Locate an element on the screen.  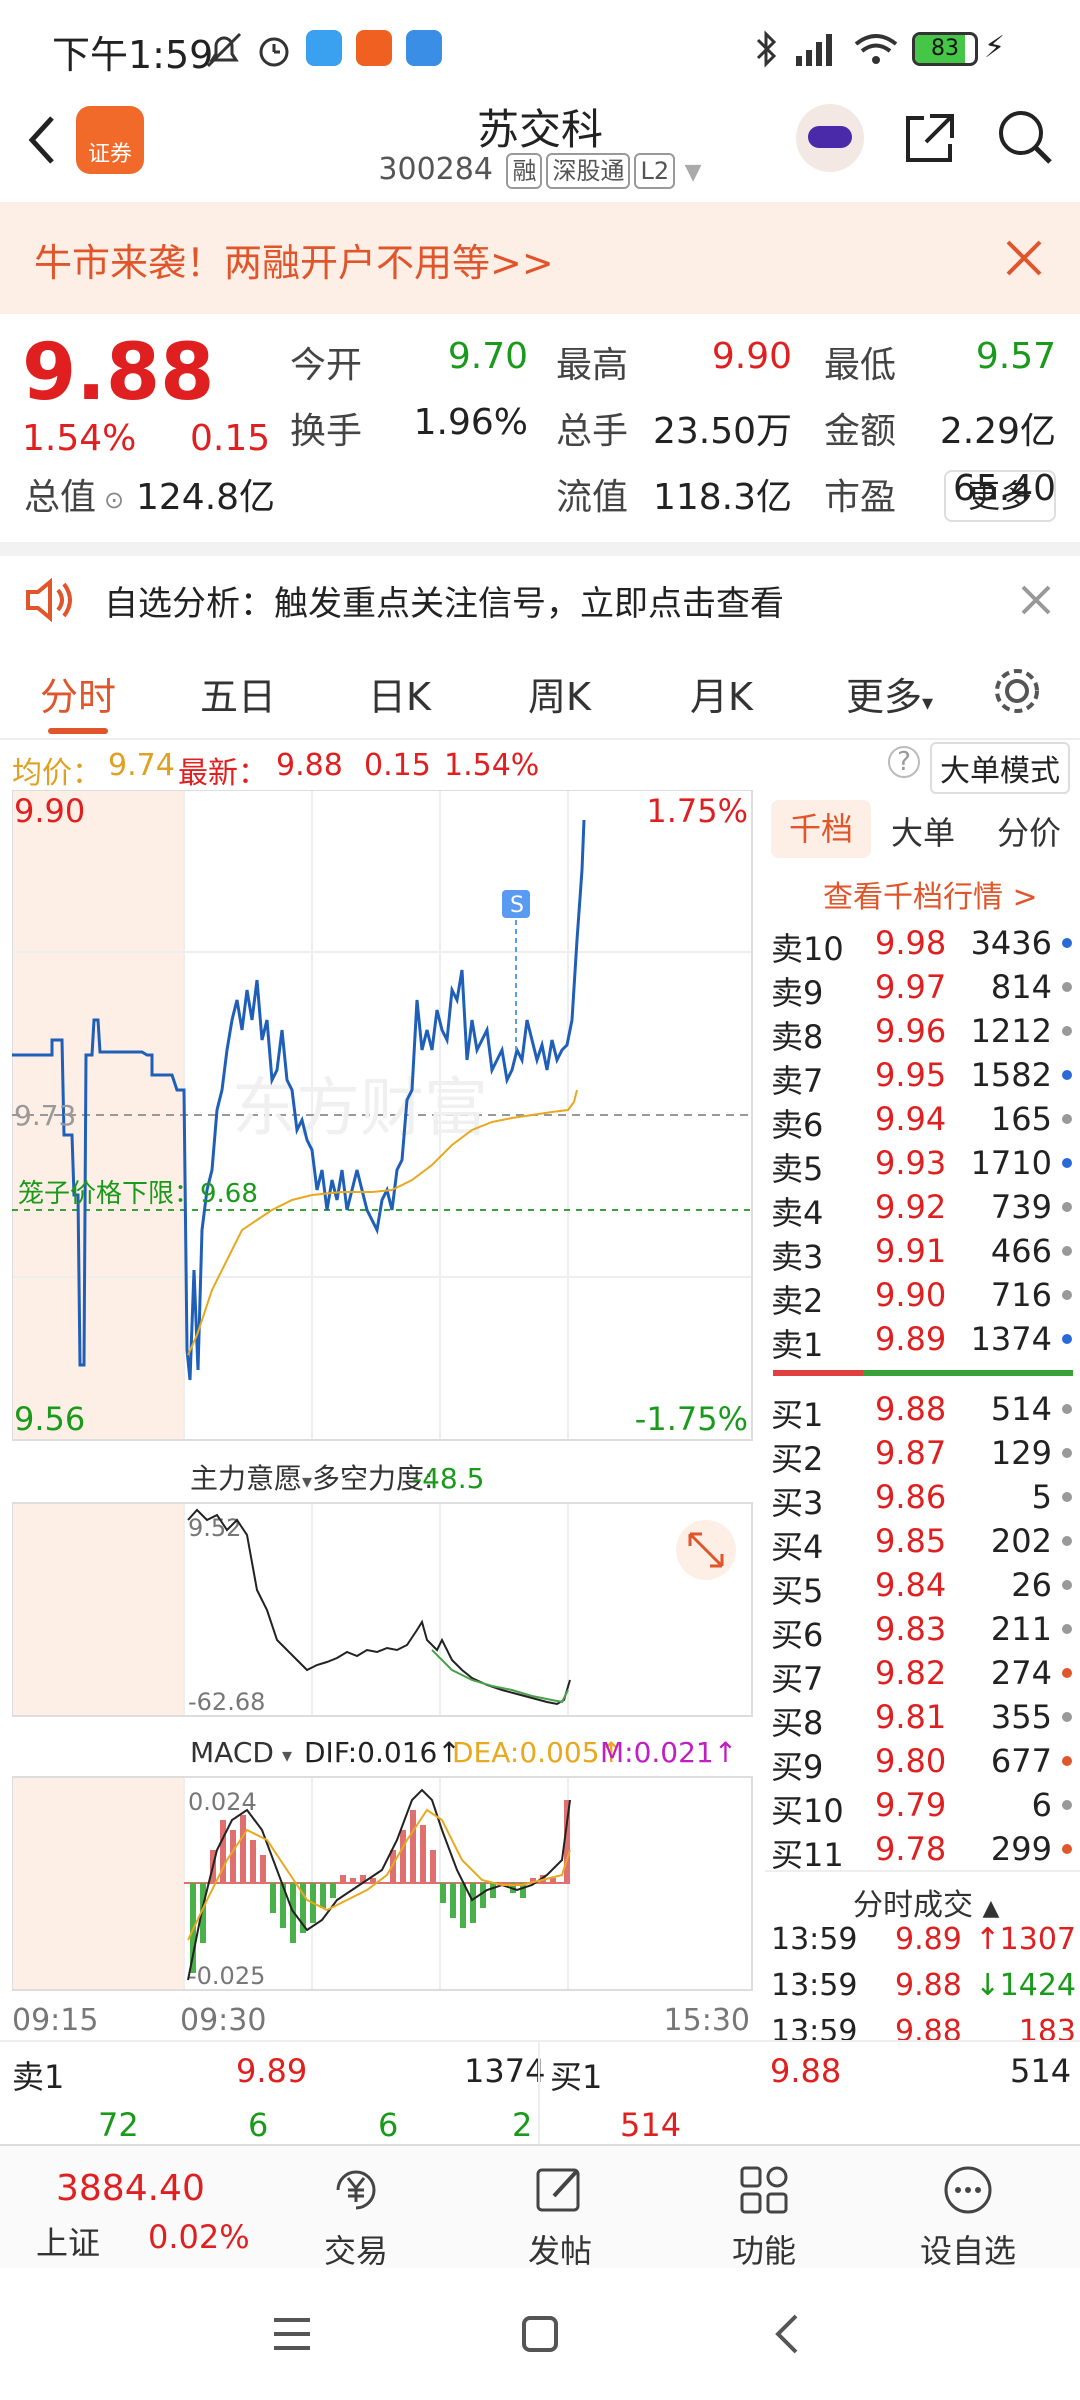
indicator-selector: 主力意愿 is located at coordinates (246, 1478).